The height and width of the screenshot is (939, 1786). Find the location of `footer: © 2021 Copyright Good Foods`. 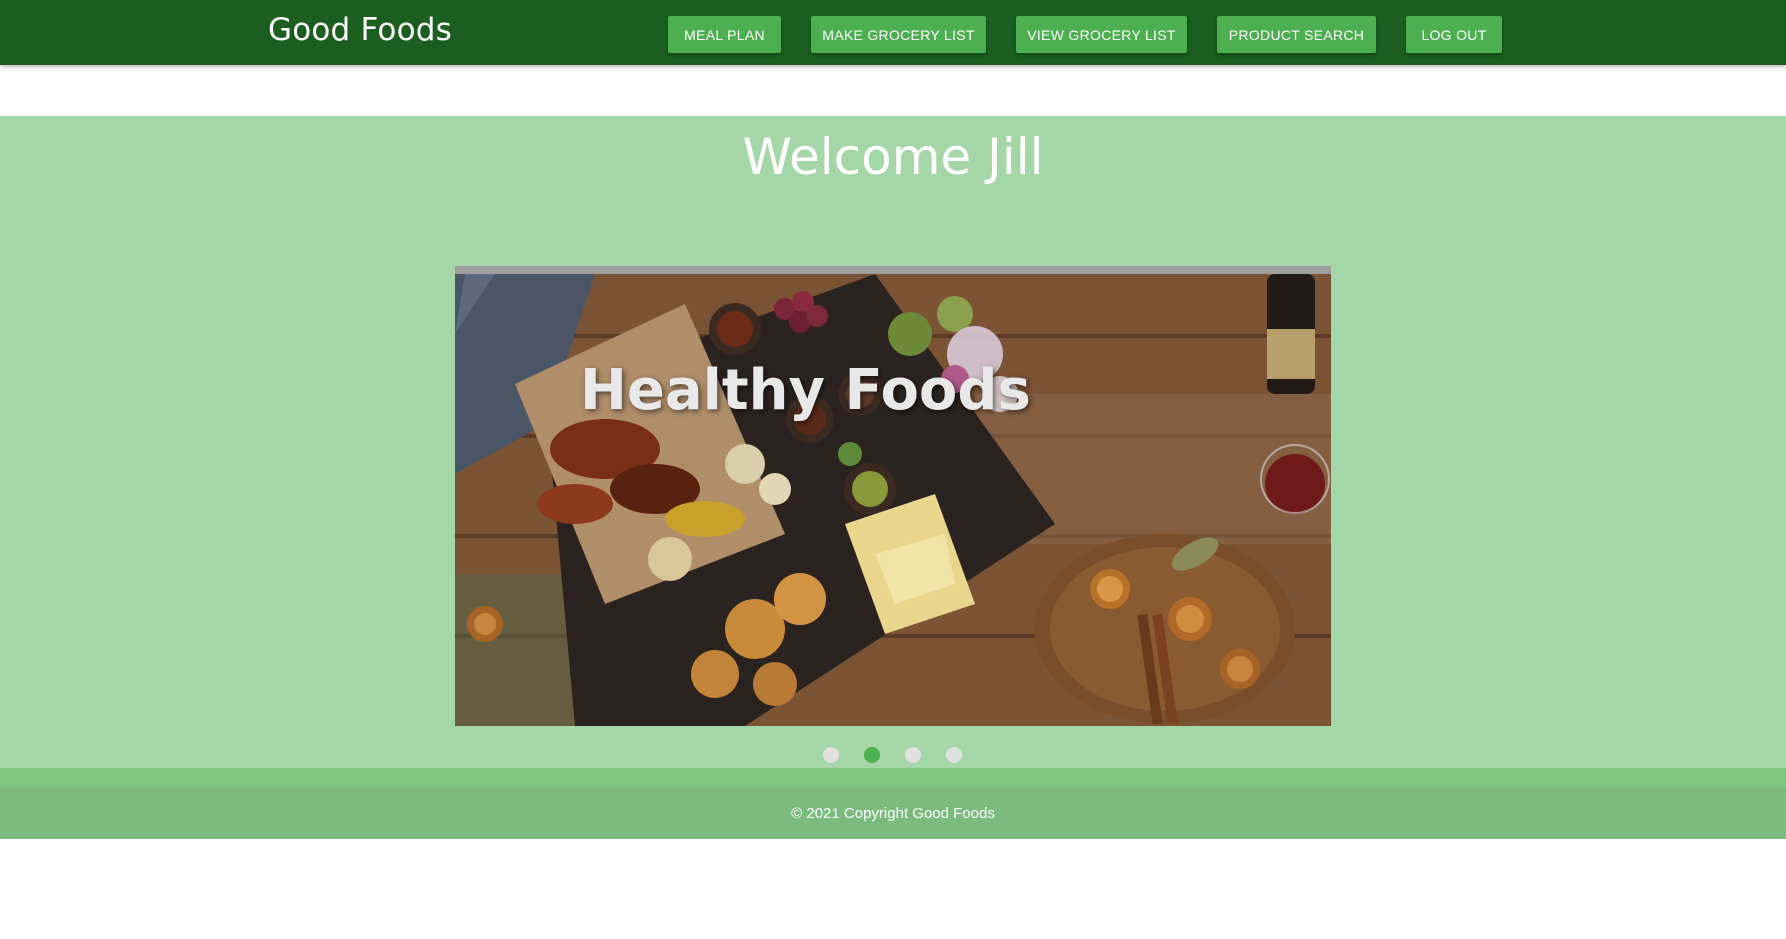

footer: © 2021 Copyright Good Foods is located at coordinates (893, 813).